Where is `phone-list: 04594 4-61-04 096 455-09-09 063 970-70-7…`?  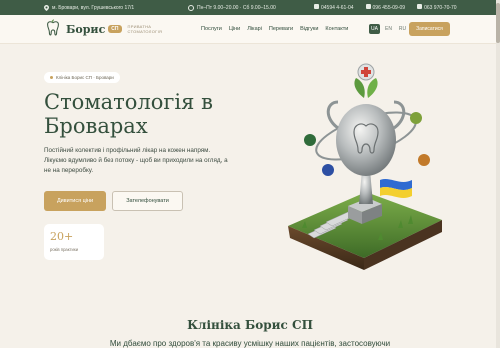
phone-list: 04594 4-61-04 096 455-09-09 063 970-70-7… is located at coordinates (383, 7).